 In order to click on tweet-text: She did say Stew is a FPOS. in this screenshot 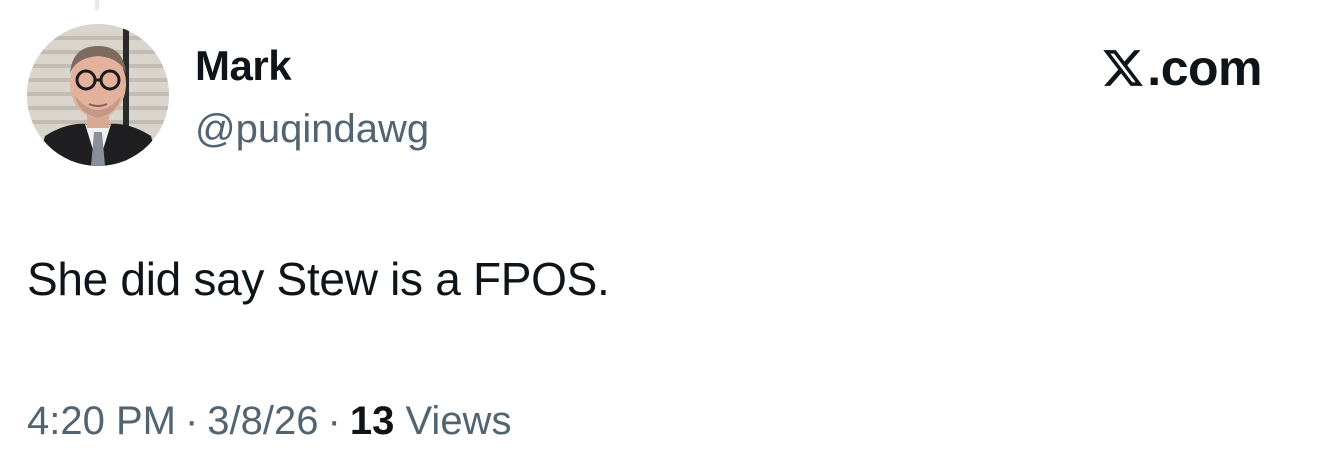, I will do `click(318, 279)`.